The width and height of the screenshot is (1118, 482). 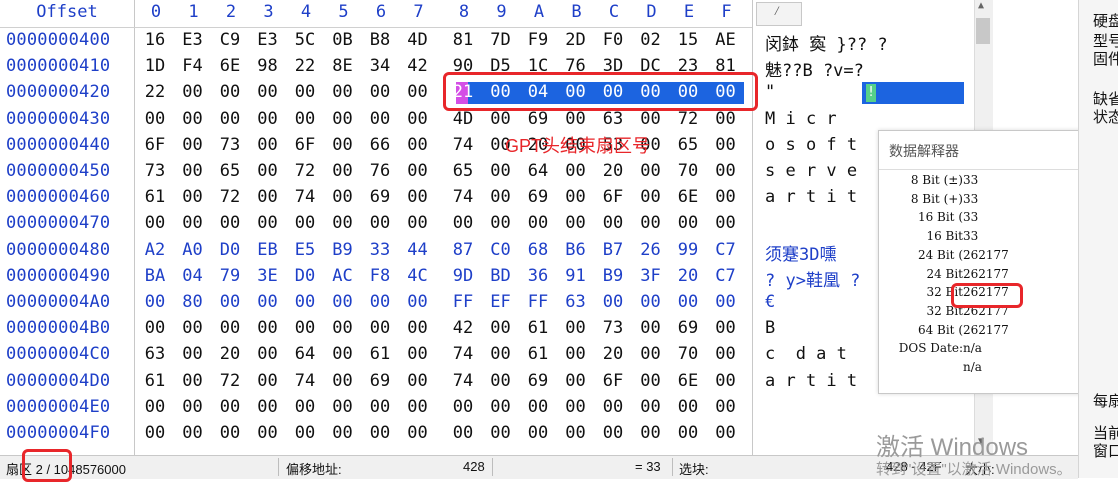 I want to click on hex-byte: A2, so click(x=155, y=250).